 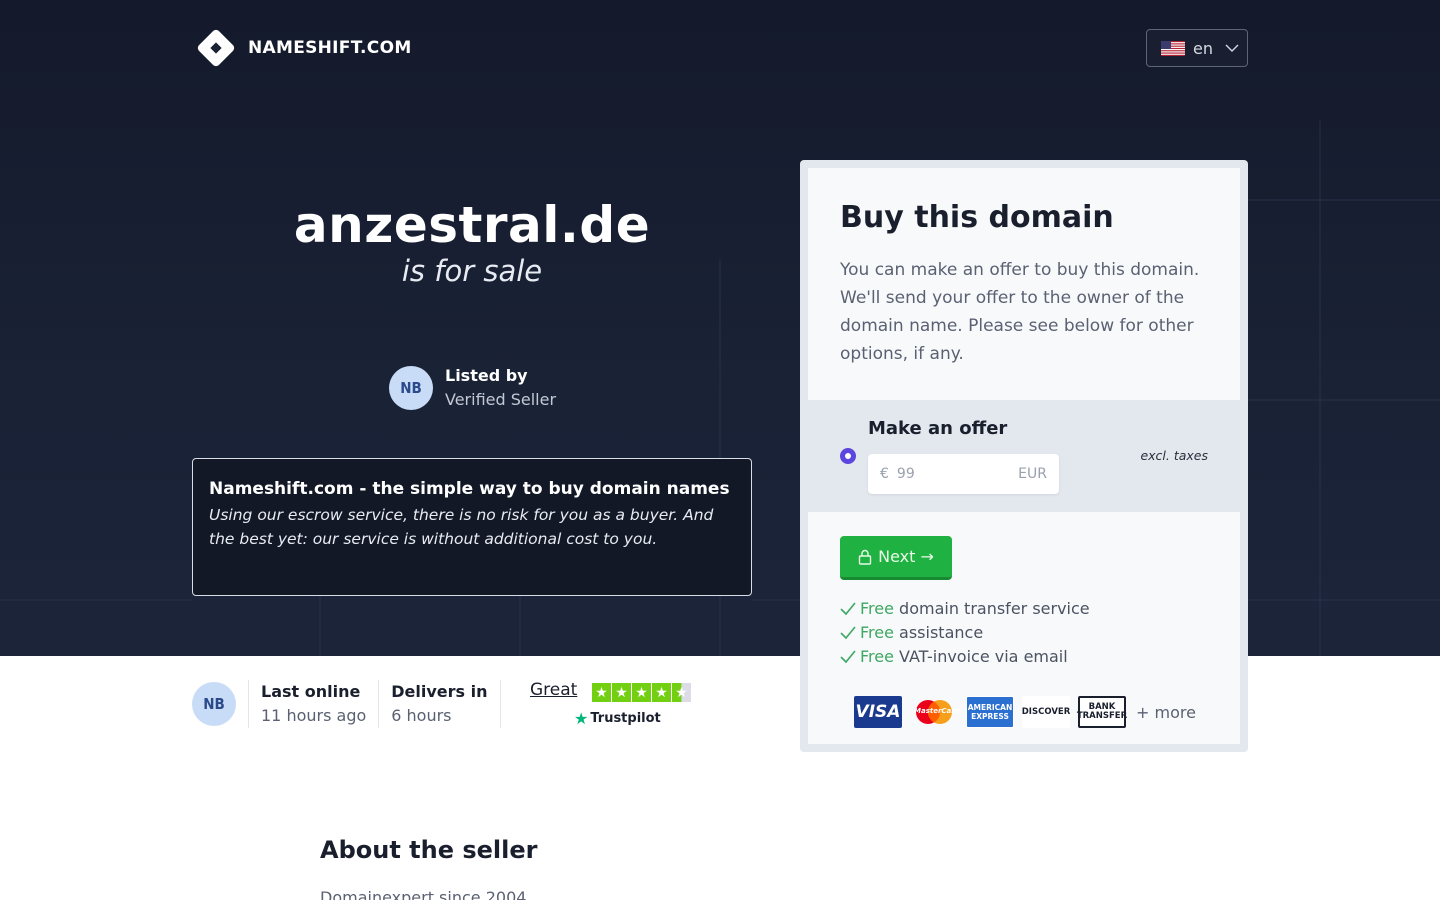 I want to click on mastercard-icon: MasterCard, so click(x=935, y=712).